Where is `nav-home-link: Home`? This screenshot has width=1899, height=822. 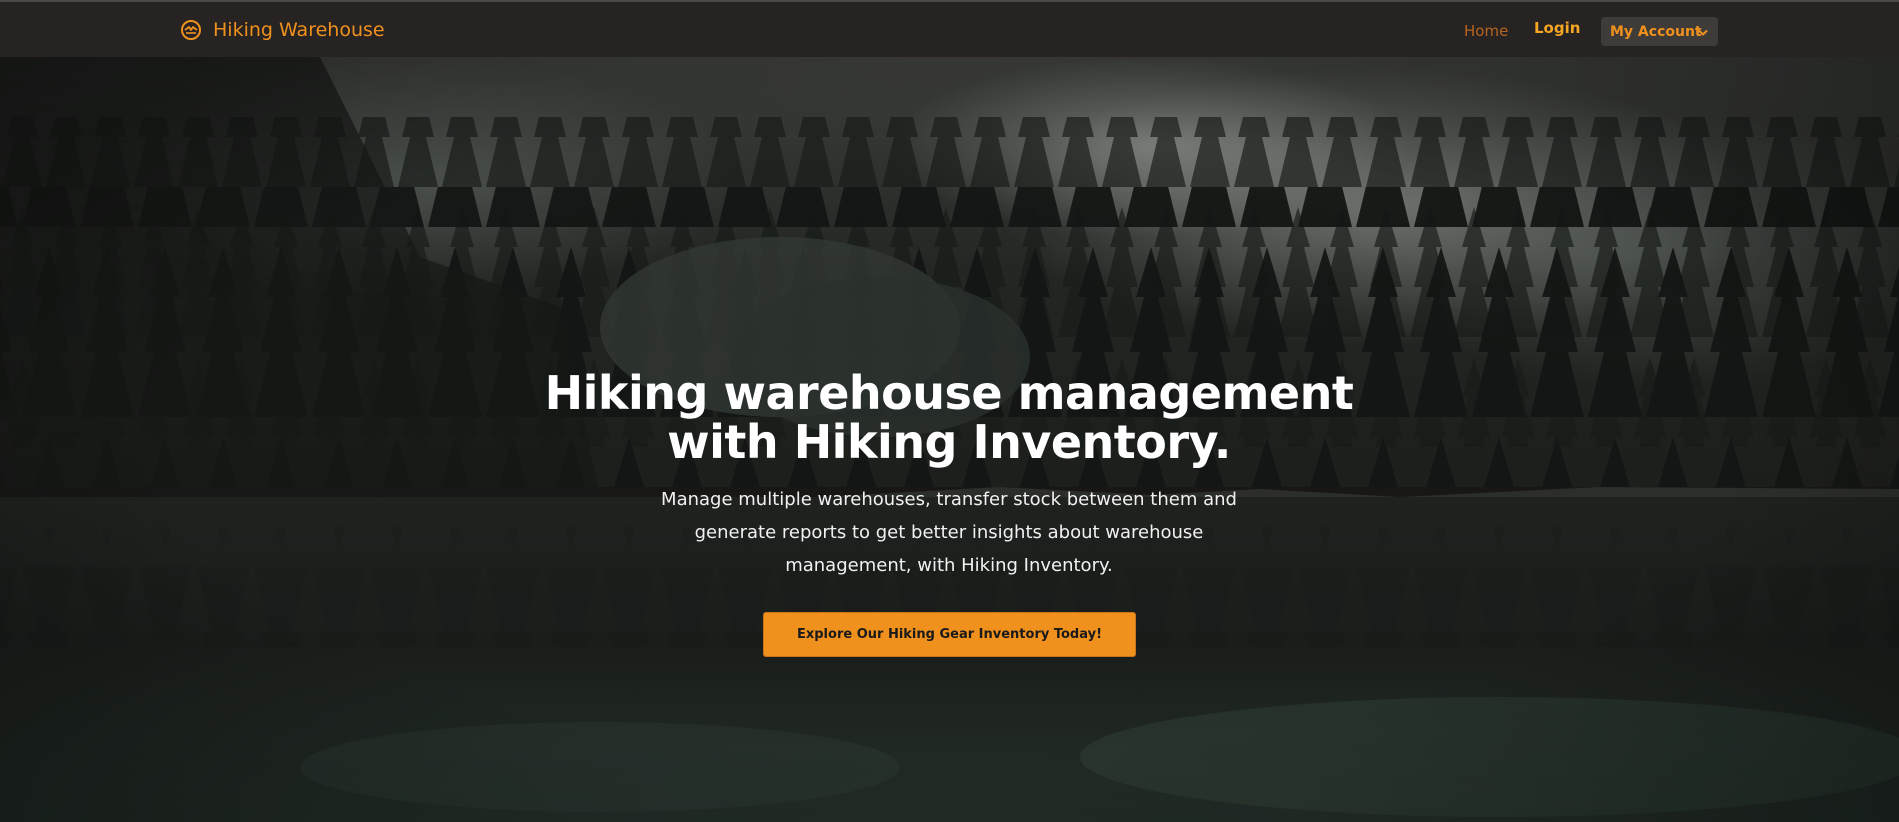 nav-home-link: Home is located at coordinates (1486, 31).